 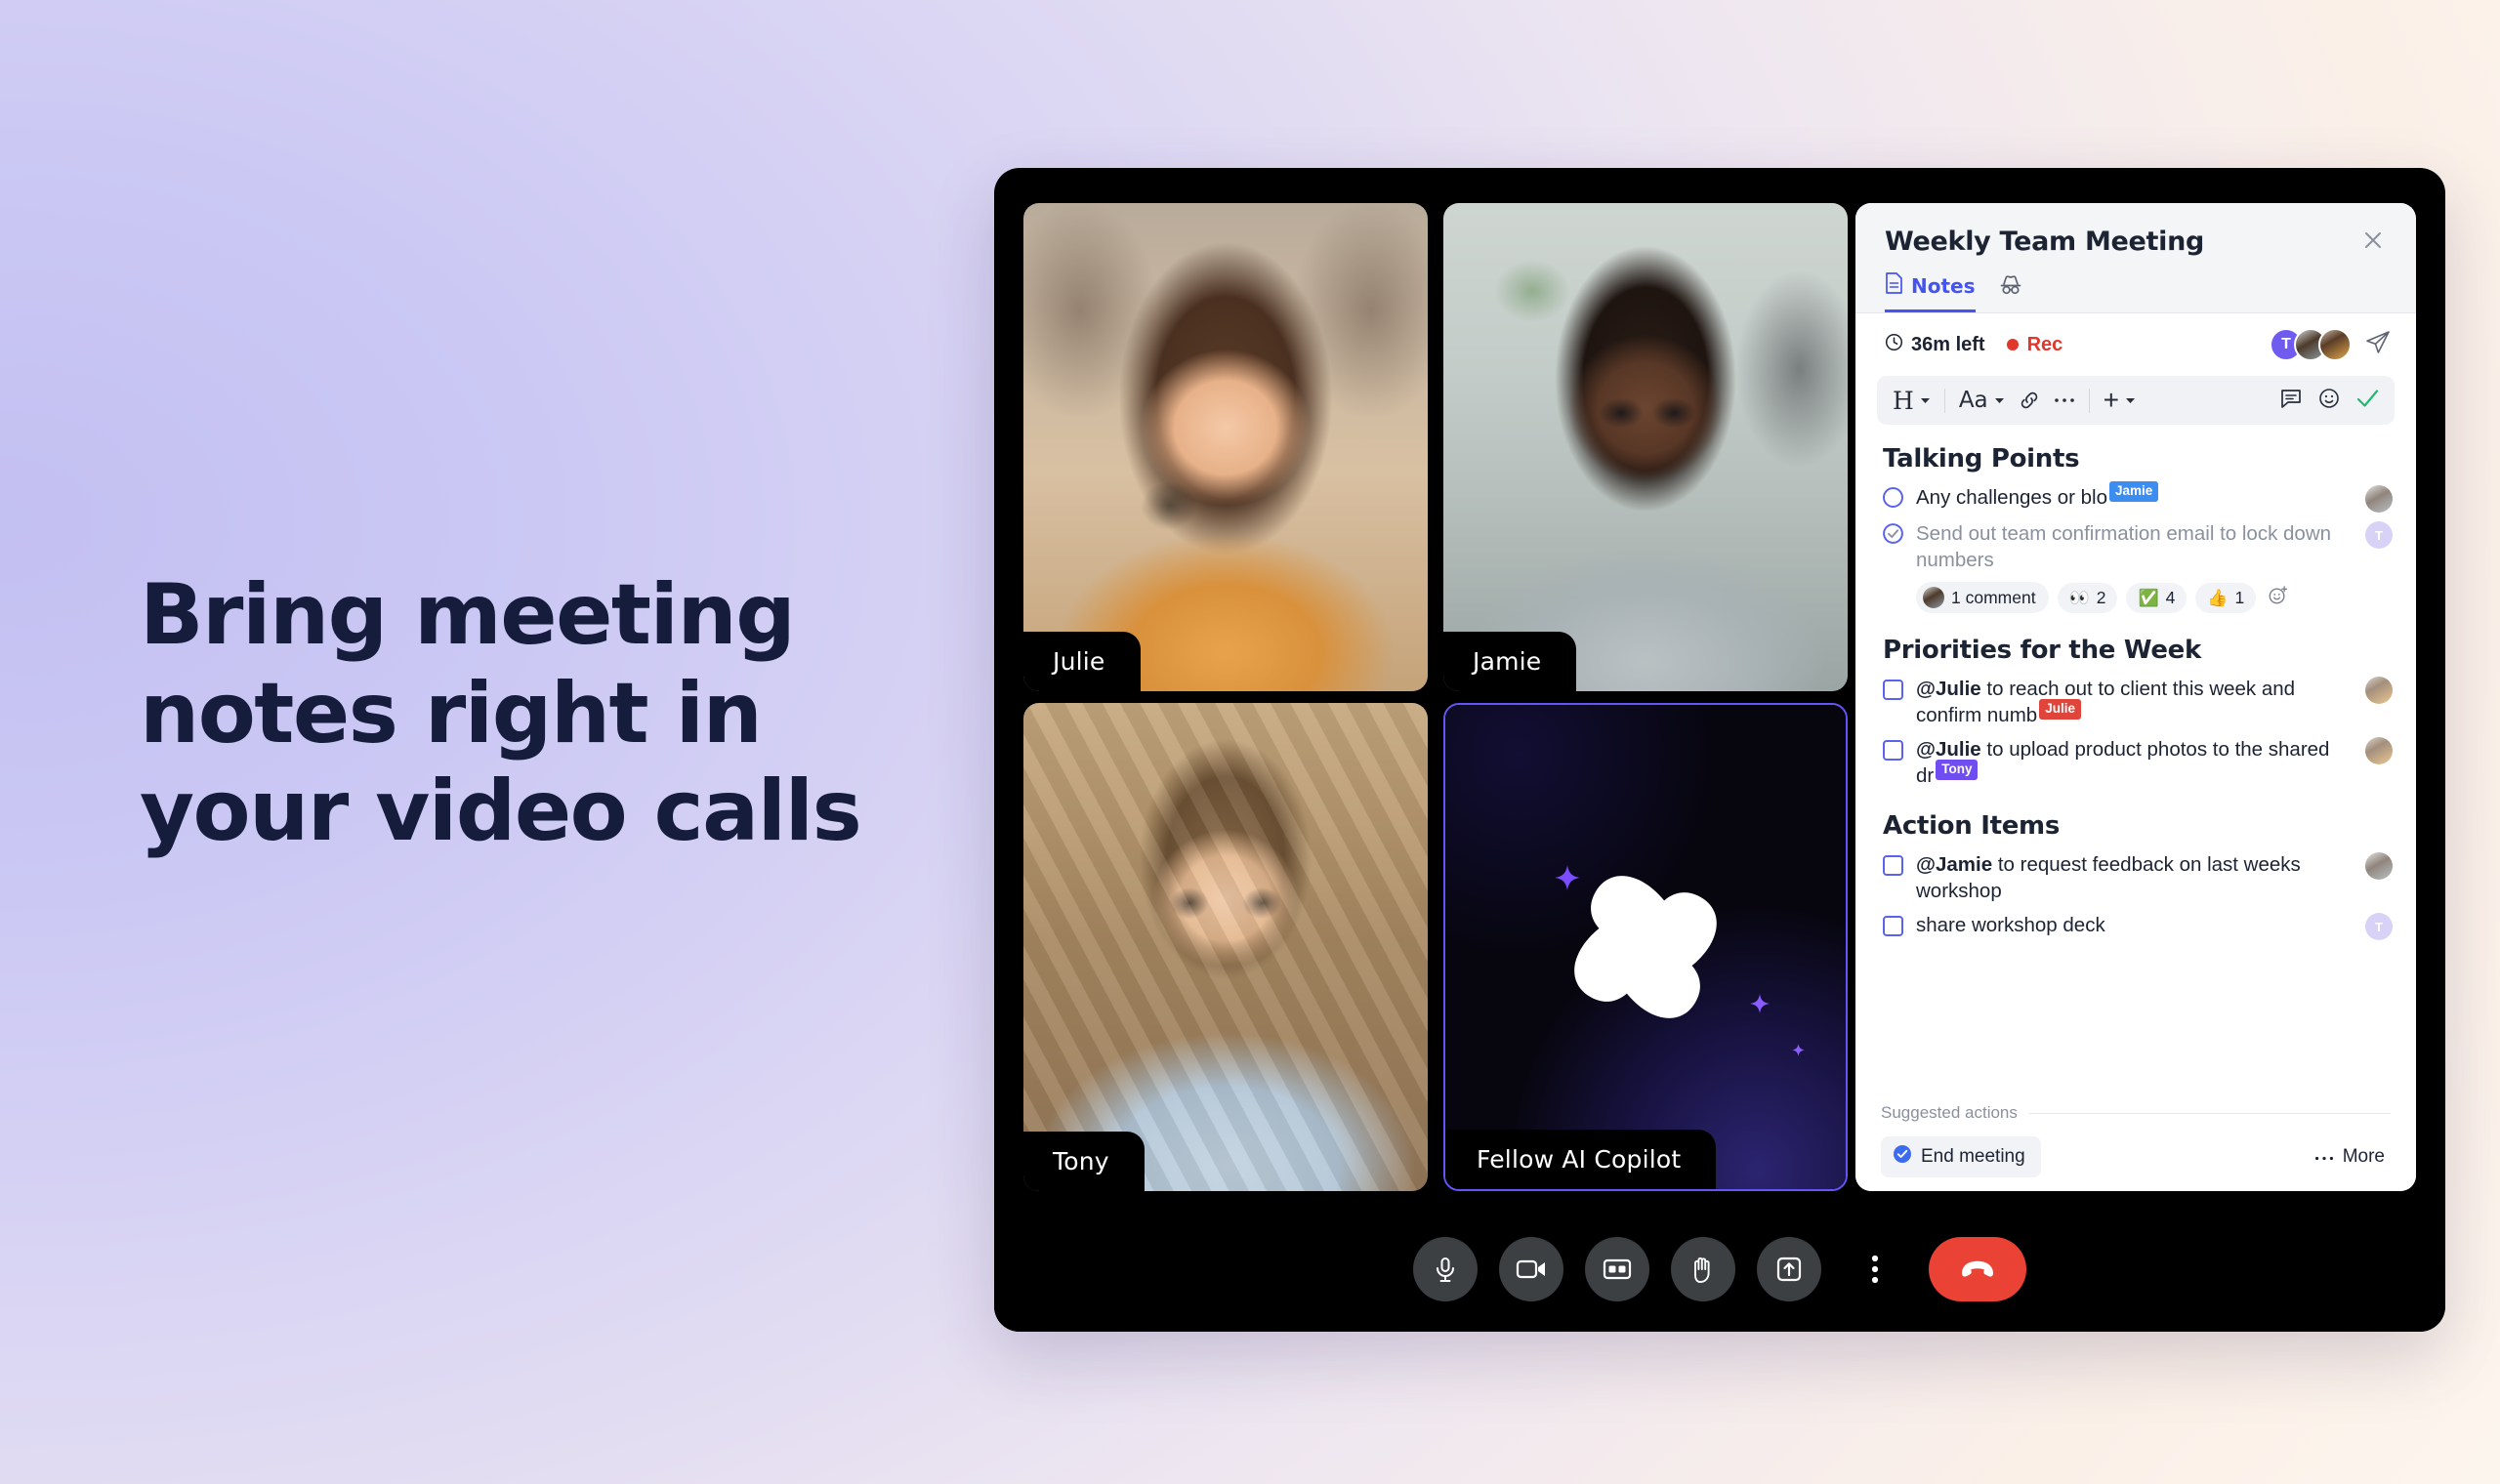 What do you see at coordinates (1789, 1269) in the screenshot?
I see `present-screen-icon` at bounding box center [1789, 1269].